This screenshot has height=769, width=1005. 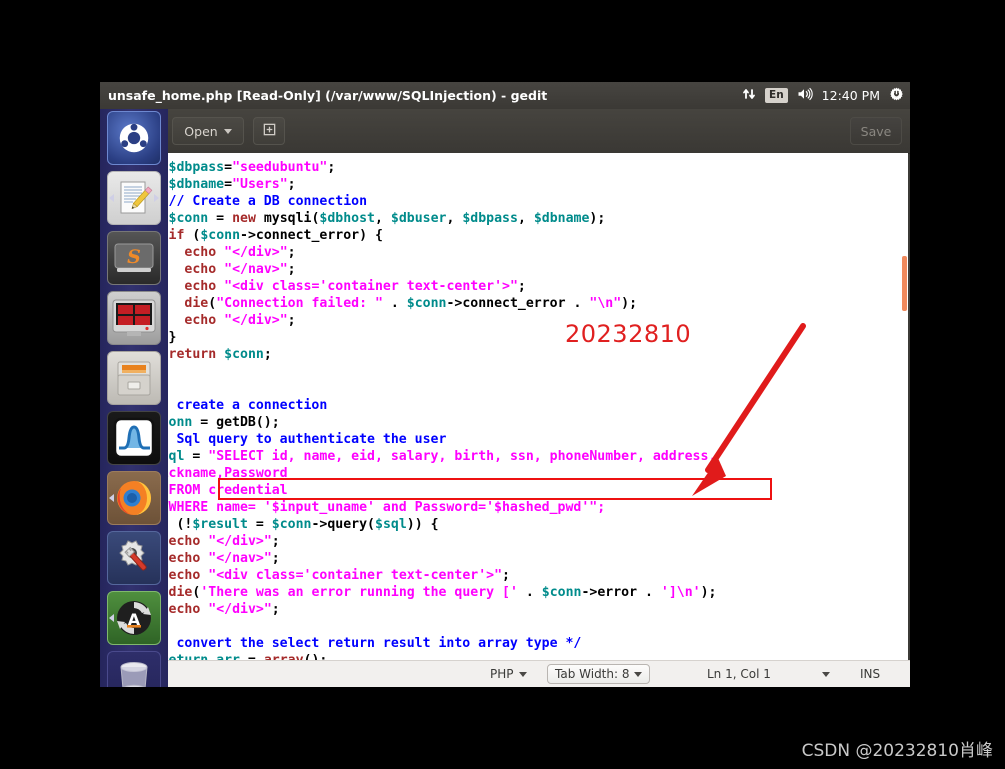 I want to click on launcher-item-trash, so click(x=134, y=669).